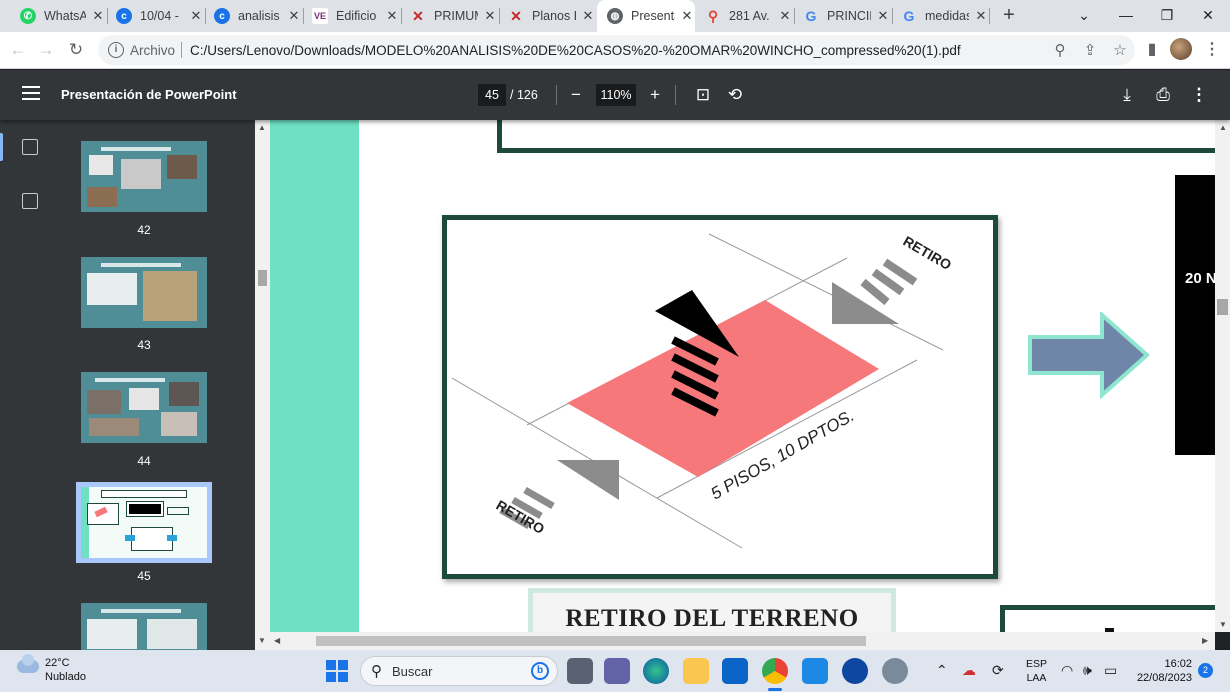 The height and width of the screenshot is (692, 1230). I want to click on horizontal-scrollbar: ◀ ▶, so click(742, 641).